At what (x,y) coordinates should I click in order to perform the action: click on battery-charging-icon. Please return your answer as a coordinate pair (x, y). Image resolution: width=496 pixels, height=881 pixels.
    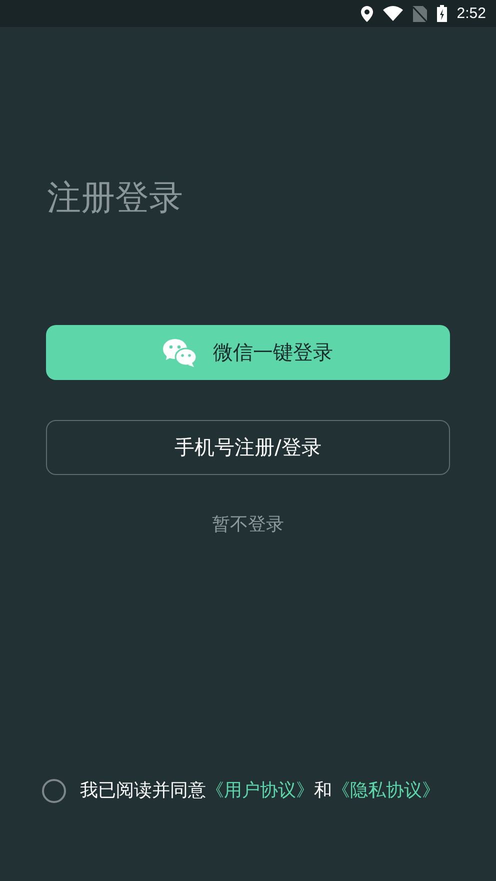
    Looking at the image, I should click on (441, 13).